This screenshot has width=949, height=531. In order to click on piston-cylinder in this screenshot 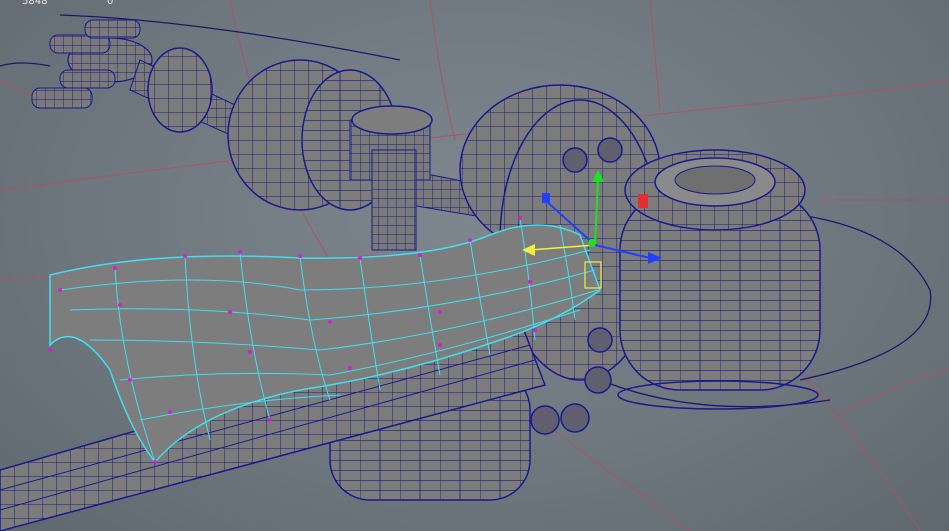, I will do `click(391, 178)`.